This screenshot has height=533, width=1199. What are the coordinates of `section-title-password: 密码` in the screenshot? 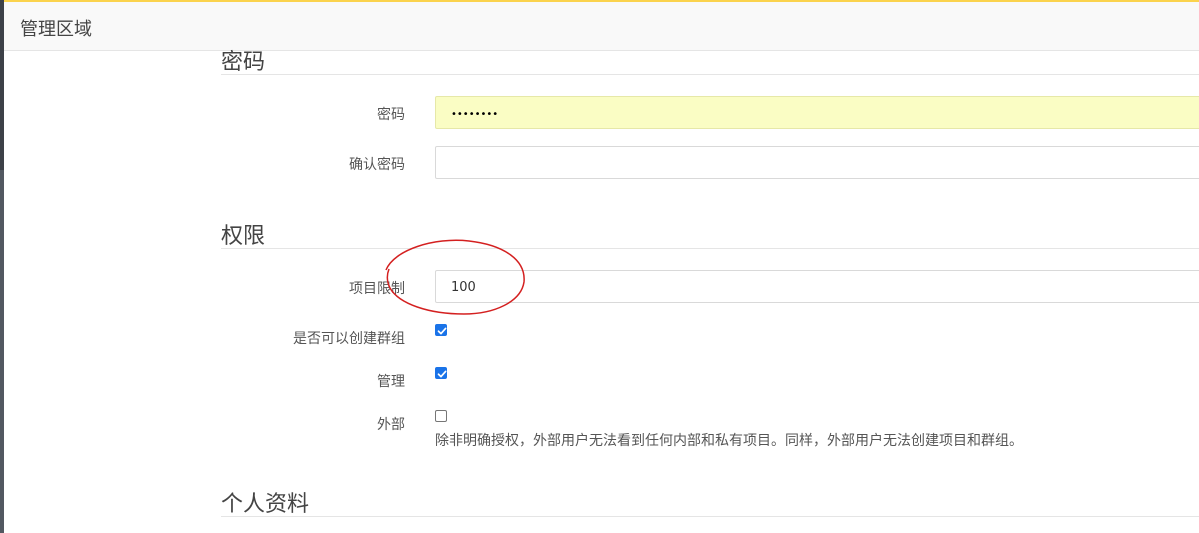 It's located at (243, 62).